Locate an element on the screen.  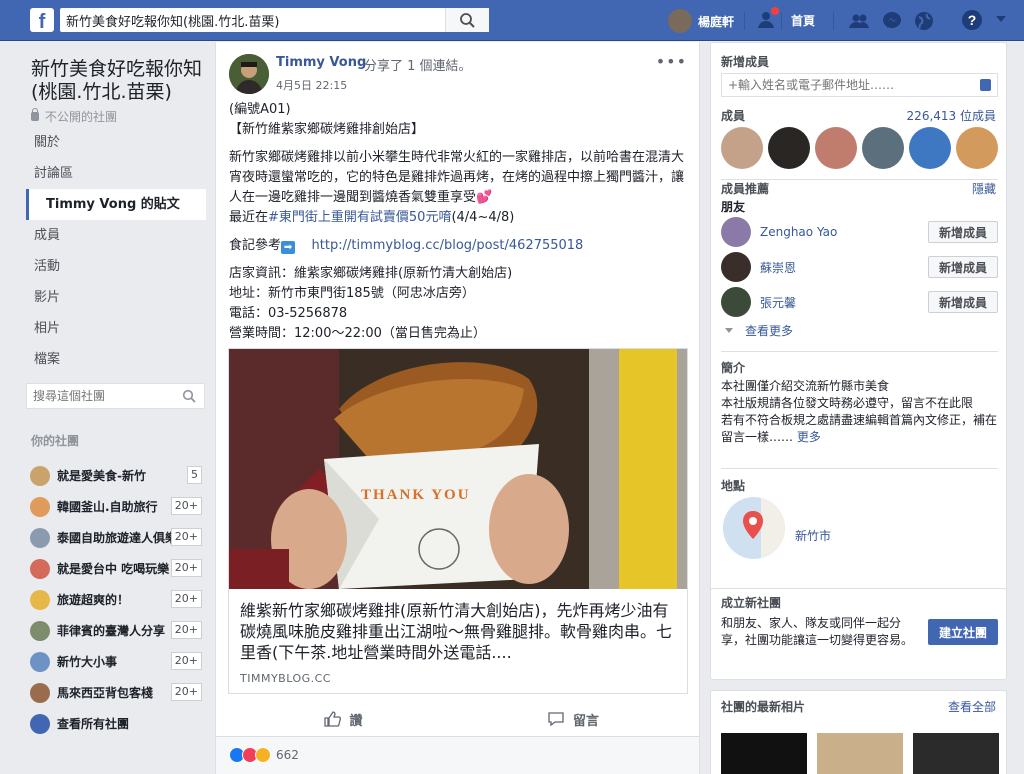
suggested-member-name: Zenghao Yao is located at coordinates (844, 232).